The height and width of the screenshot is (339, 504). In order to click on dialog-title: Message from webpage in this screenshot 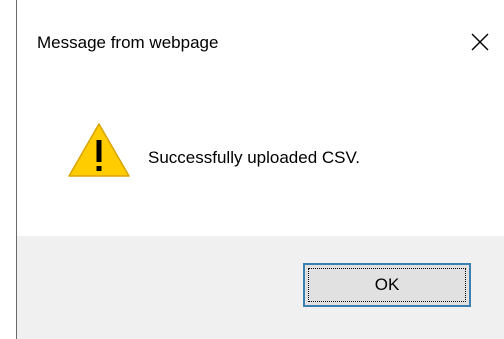, I will do `click(128, 42)`.